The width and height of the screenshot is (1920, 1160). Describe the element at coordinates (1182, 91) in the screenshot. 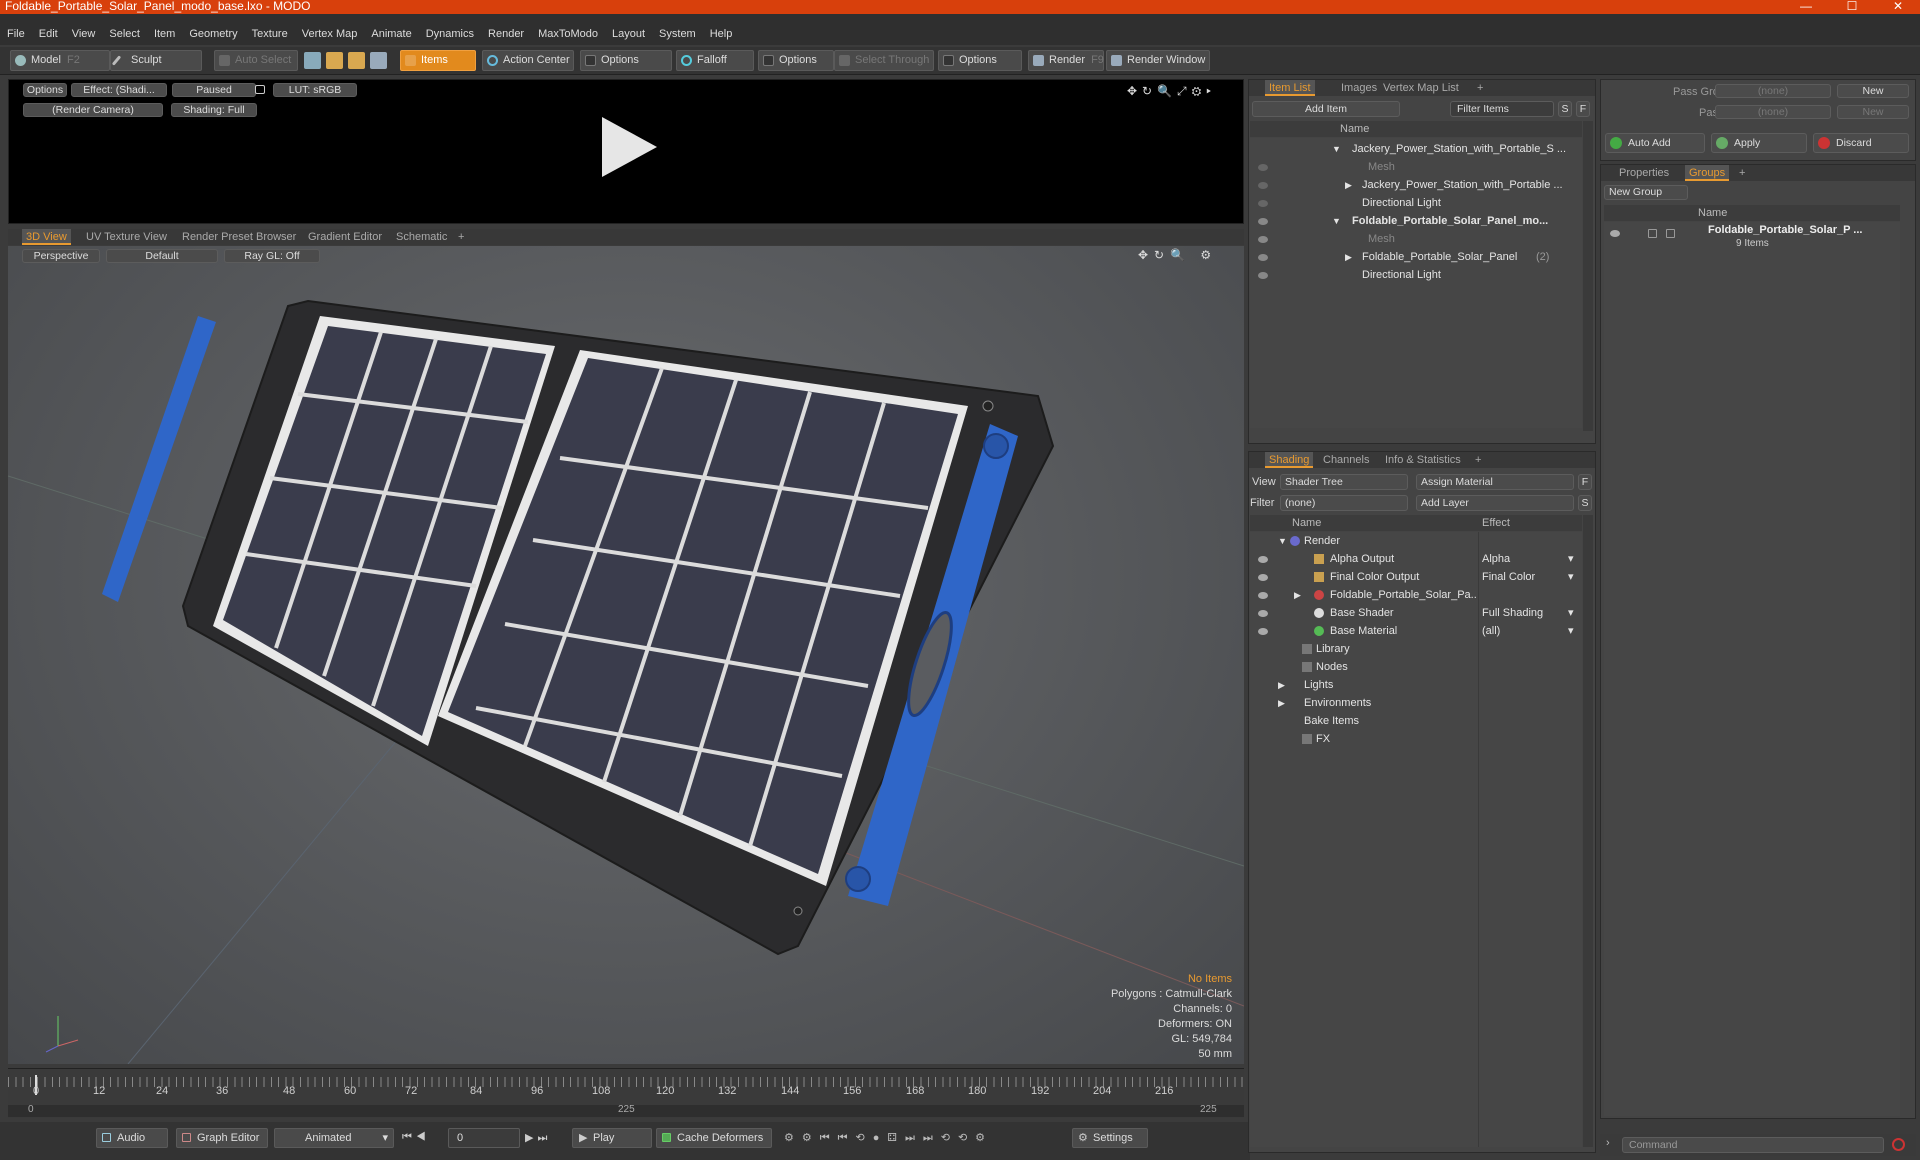

I see `preview-nav-icons: ✥↻🔍⤢⚙▸` at that location.